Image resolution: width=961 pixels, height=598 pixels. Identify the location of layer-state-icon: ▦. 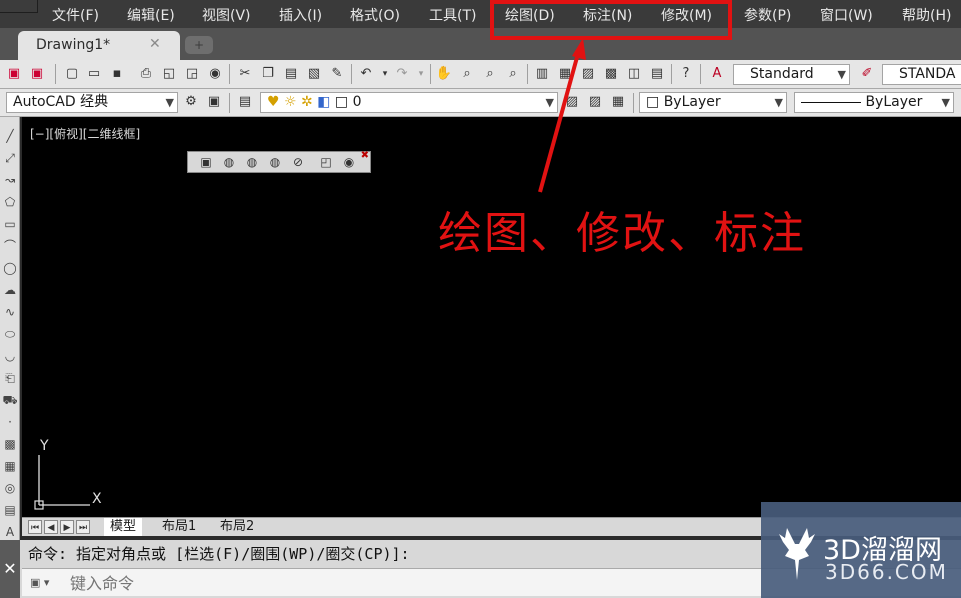
(618, 102).